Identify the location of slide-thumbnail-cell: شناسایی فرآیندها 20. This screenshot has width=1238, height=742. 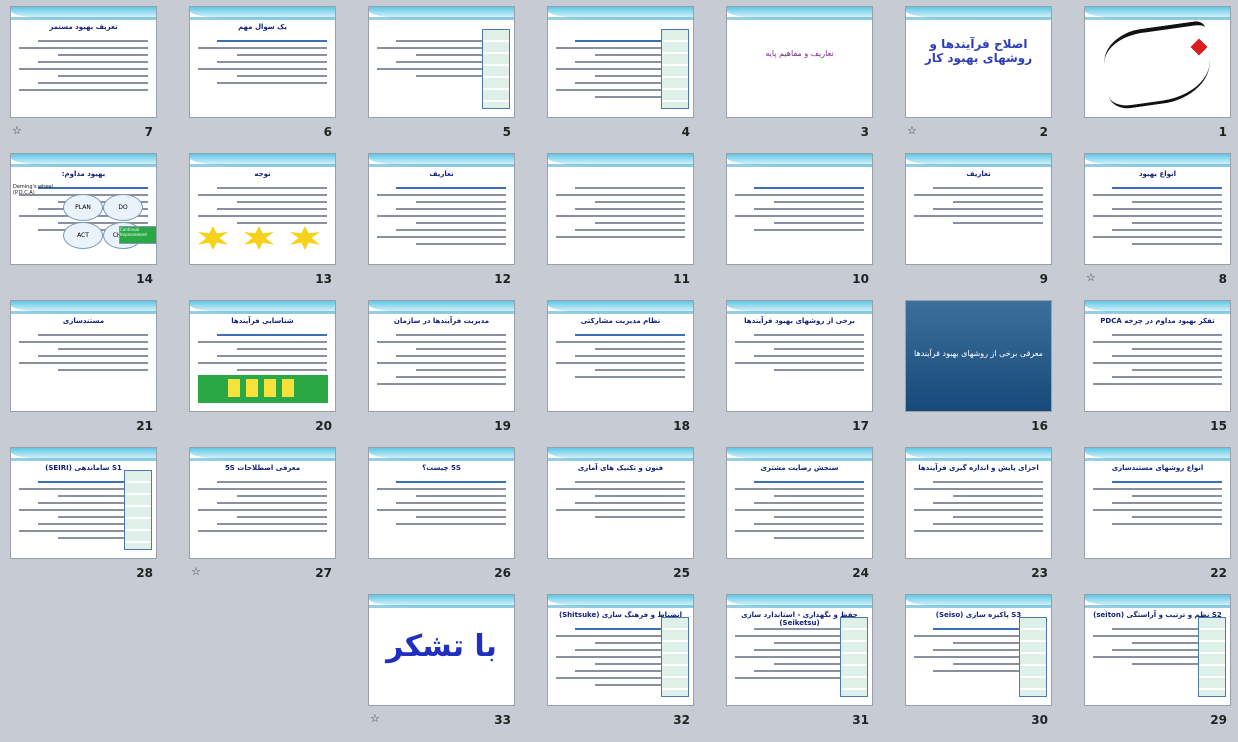
(262, 369).